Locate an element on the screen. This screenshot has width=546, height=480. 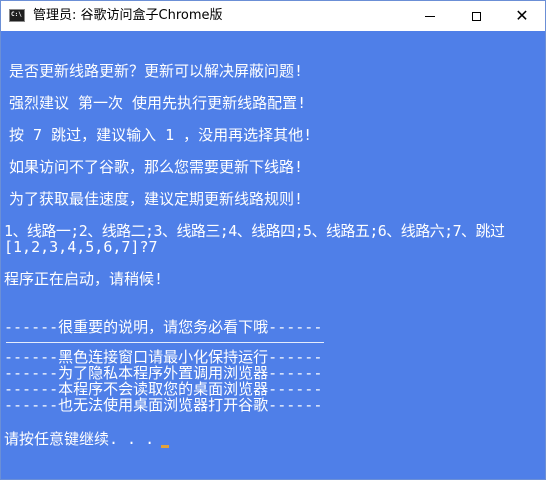
text-cursor is located at coordinates (165, 446).